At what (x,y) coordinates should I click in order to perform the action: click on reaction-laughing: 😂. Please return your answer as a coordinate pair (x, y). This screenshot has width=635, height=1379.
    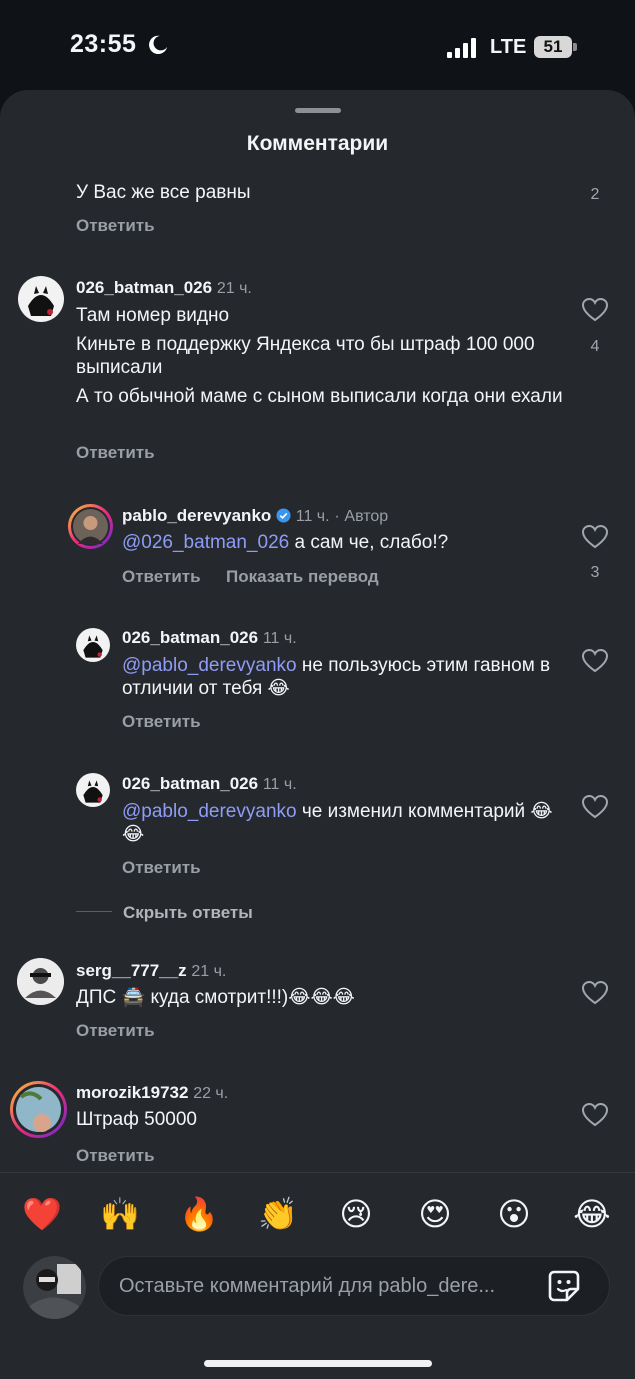
    Looking at the image, I should click on (592, 1214).